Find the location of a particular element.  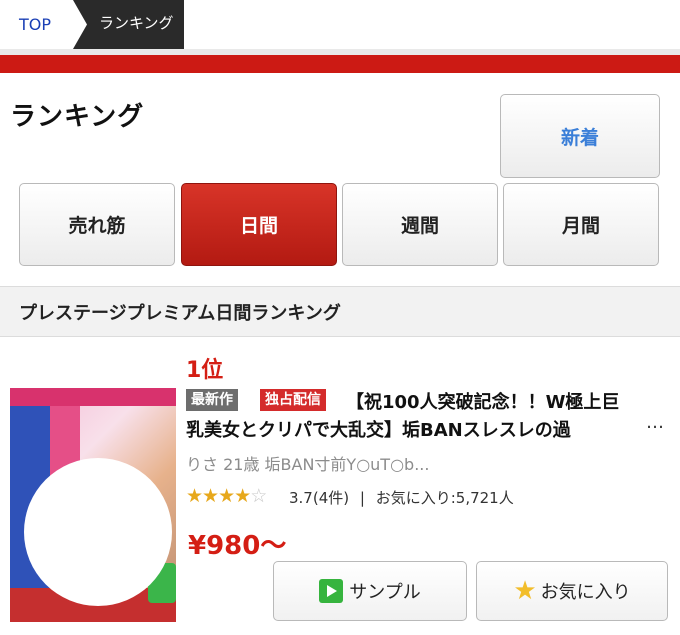

rating-summary: 3.7(4件) | お気に入り:5,721人 is located at coordinates (401, 497).